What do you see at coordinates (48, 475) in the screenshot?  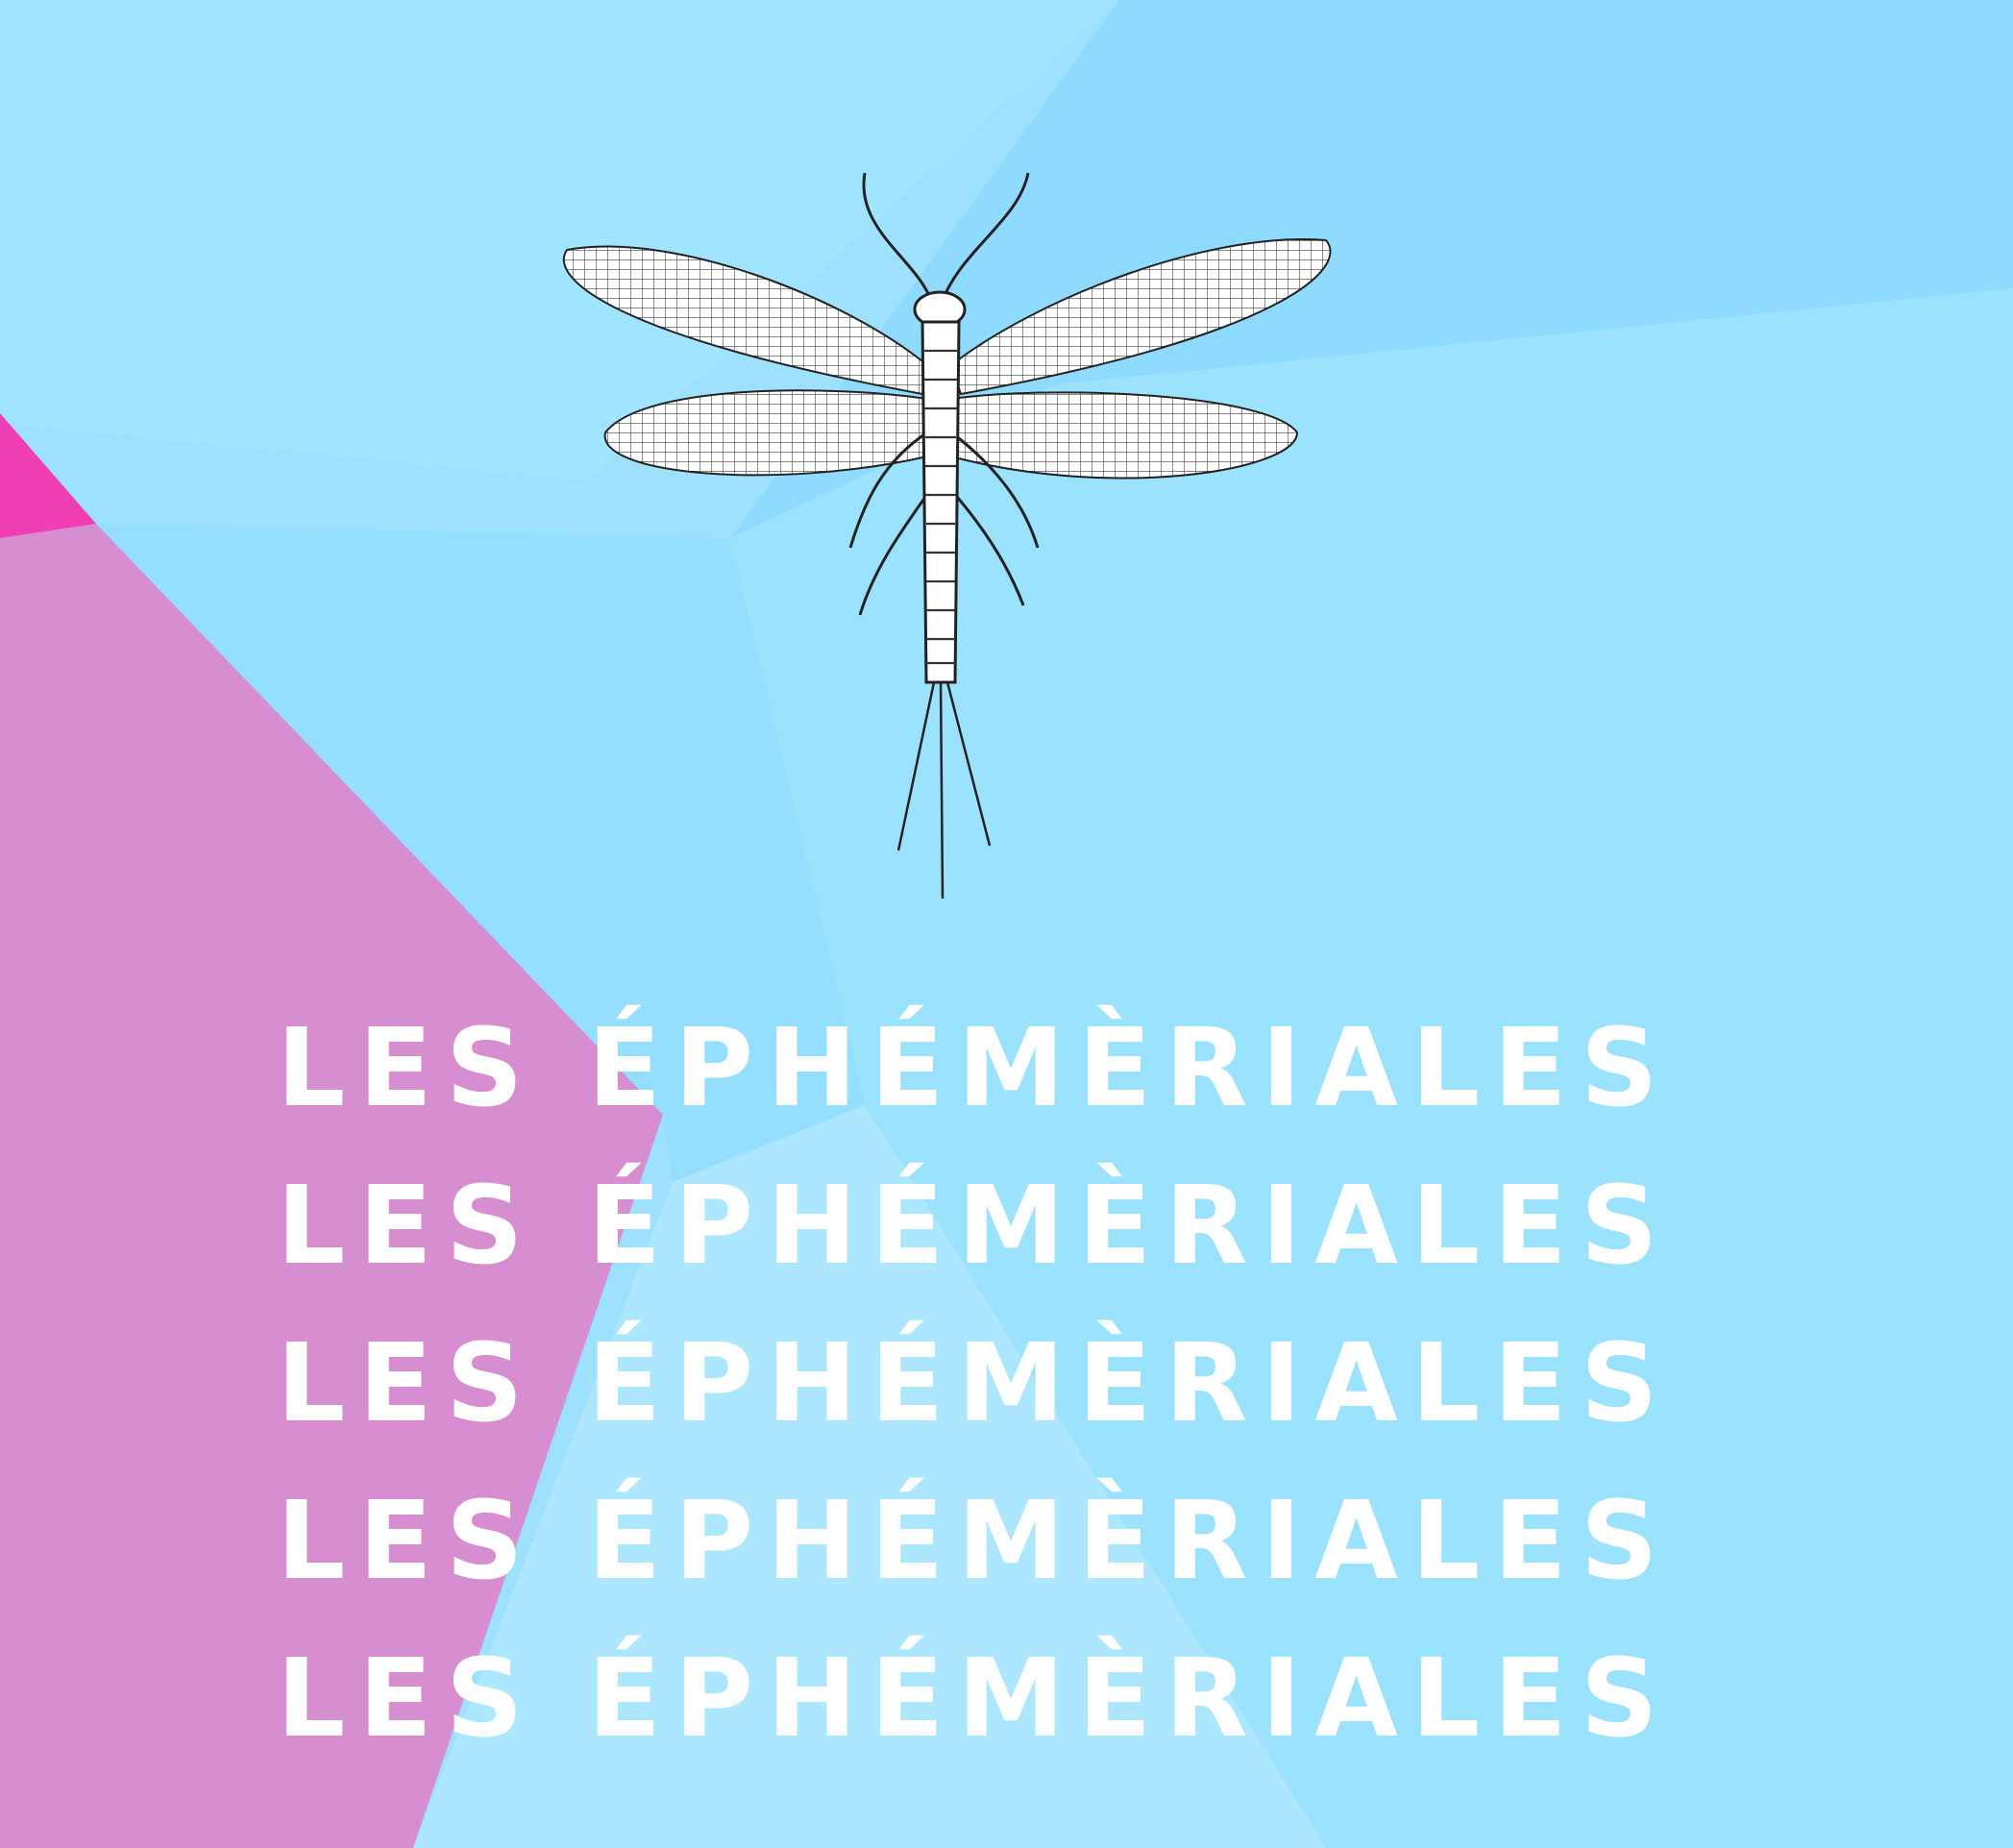 I see `facet-magenta` at bounding box center [48, 475].